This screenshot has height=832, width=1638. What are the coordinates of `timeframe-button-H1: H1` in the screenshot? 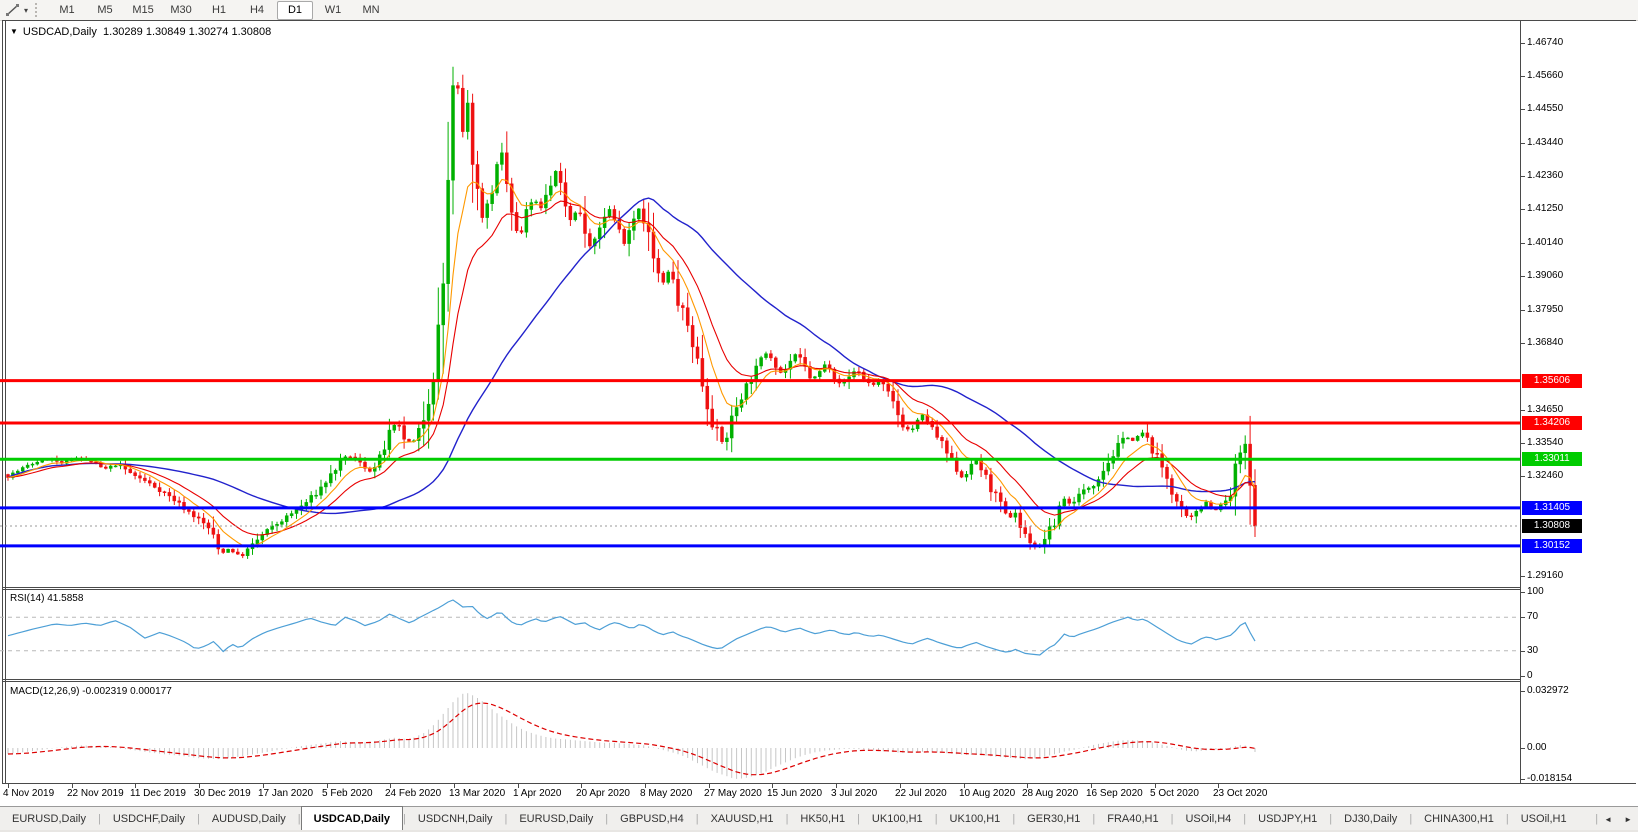 It's located at (219, 10).